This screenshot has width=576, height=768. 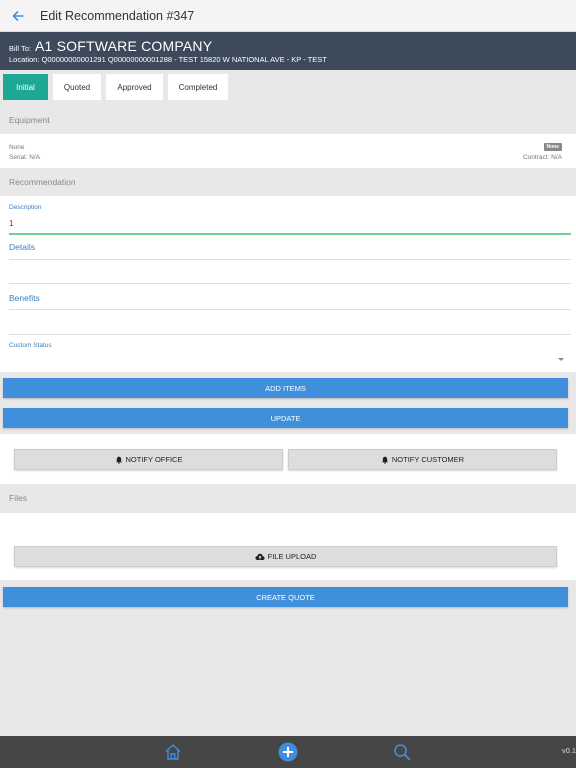 What do you see at coordinates (402, 752) in the screenshot?
I see `search-icon` at bounding box center [402, 752].